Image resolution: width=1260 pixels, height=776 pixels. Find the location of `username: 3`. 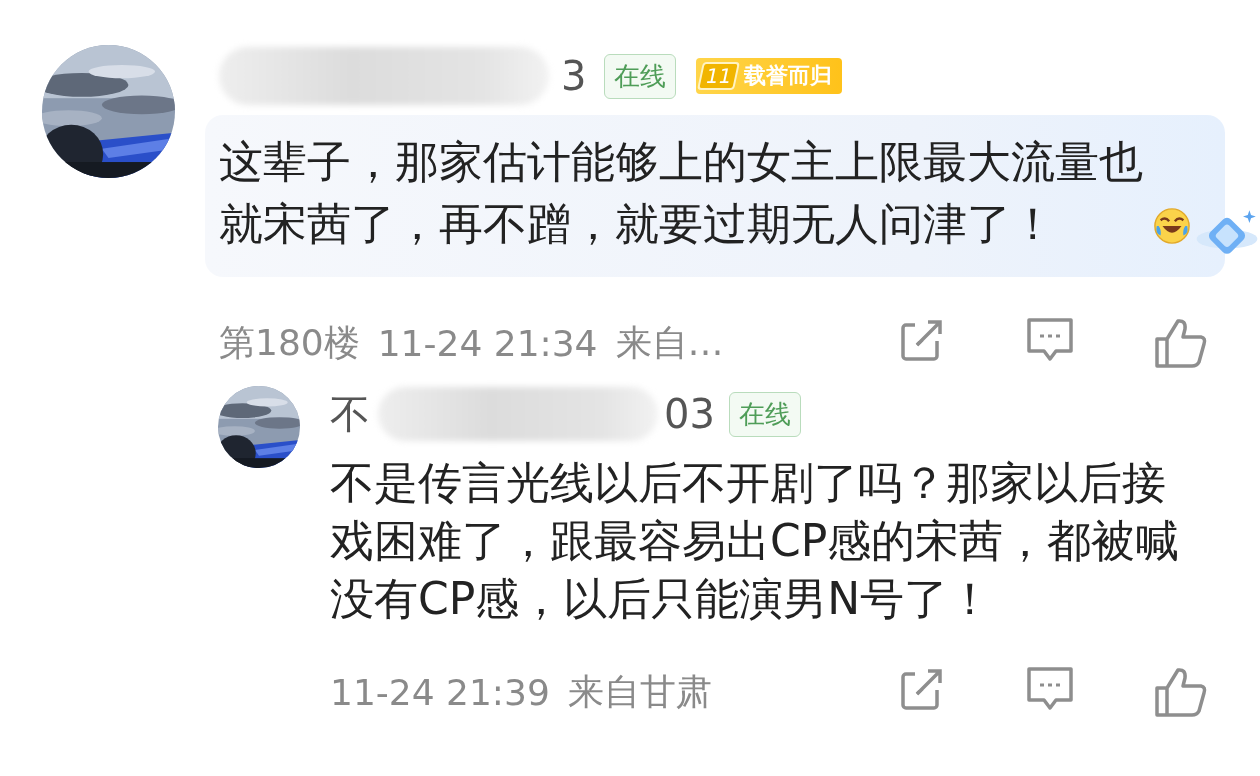

username: 3 is located at coordinates (574, 76).